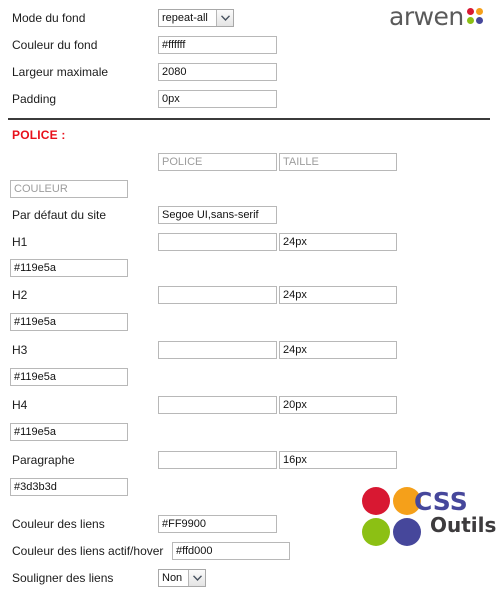 Image resolution: width=501 pixels, height=594 pixels. I want to click on input-couleur-des-liens, so click(217, 524).